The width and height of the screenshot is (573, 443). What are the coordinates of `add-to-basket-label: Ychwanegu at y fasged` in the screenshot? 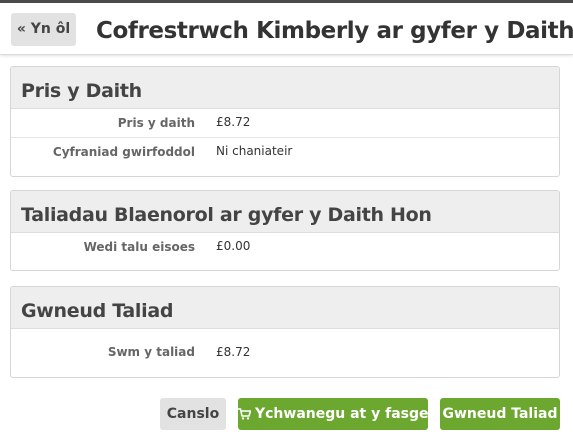 It's located at (347, 414).